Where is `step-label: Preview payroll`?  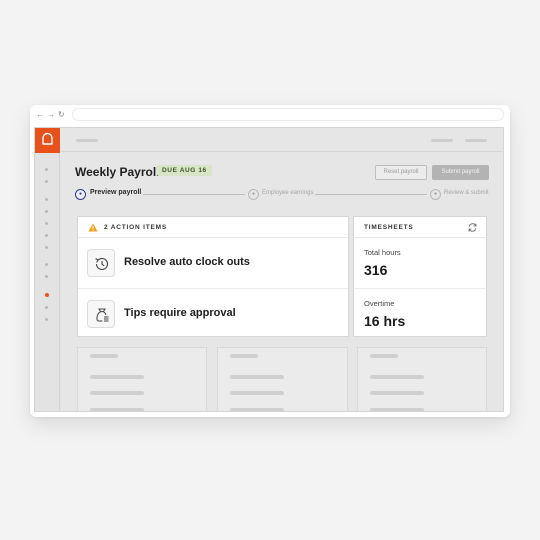
step-label: Preview payroll is located at coordinates (115, 192).